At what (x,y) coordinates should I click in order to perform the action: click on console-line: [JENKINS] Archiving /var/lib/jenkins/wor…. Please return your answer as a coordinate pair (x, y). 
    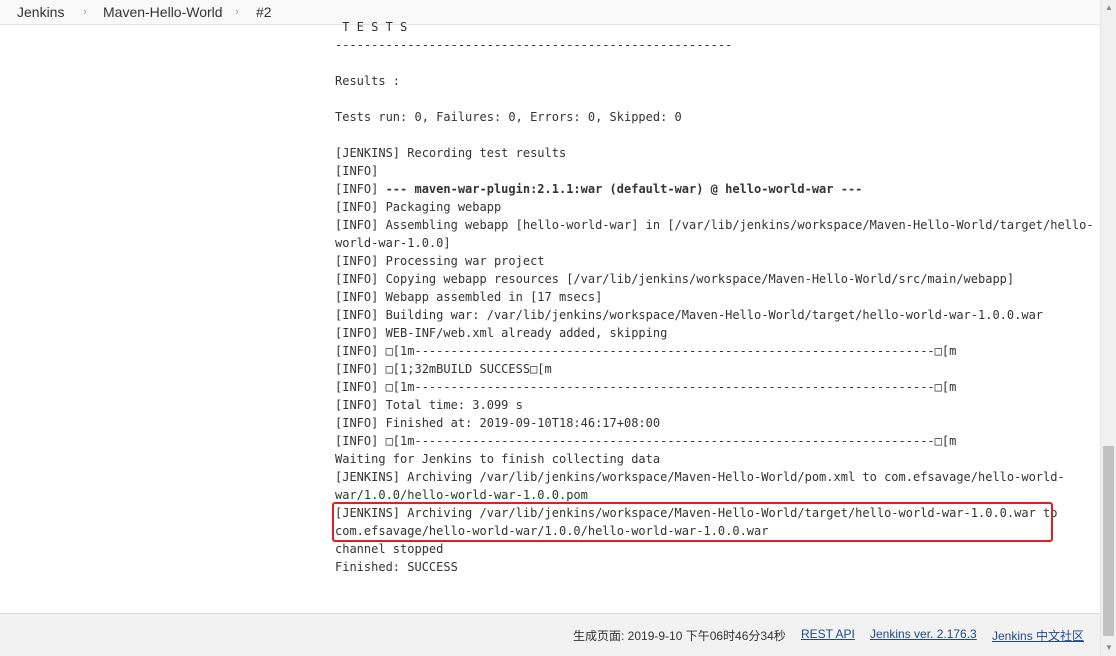
    Looking at the image, I should click on (700, 477).